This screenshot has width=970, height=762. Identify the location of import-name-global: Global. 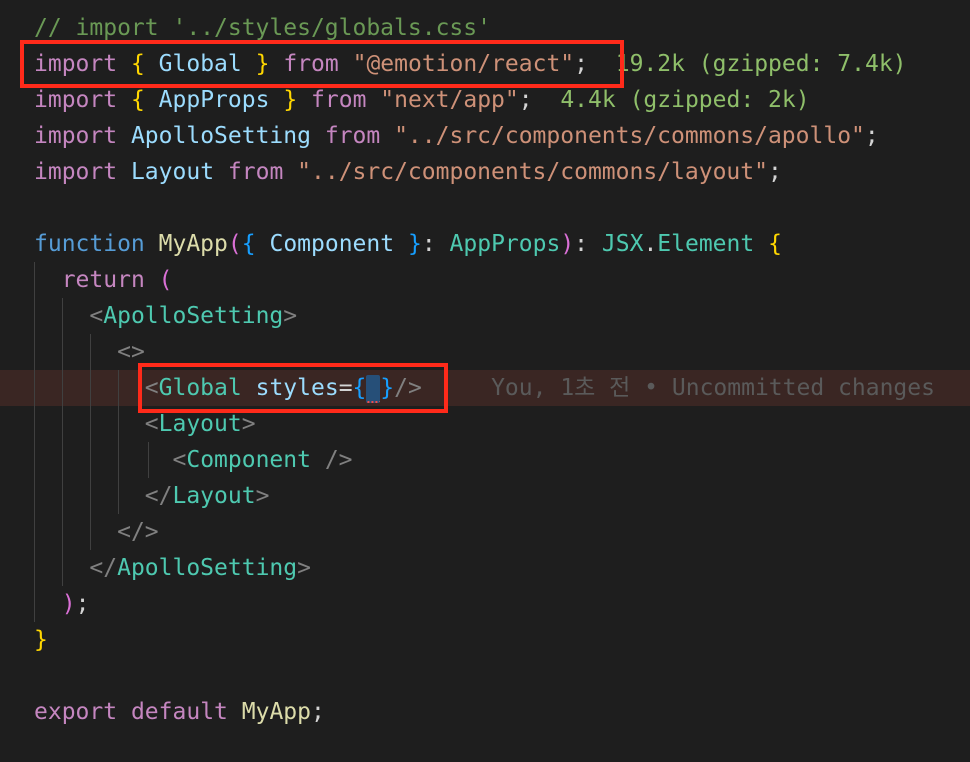
(200, 64).